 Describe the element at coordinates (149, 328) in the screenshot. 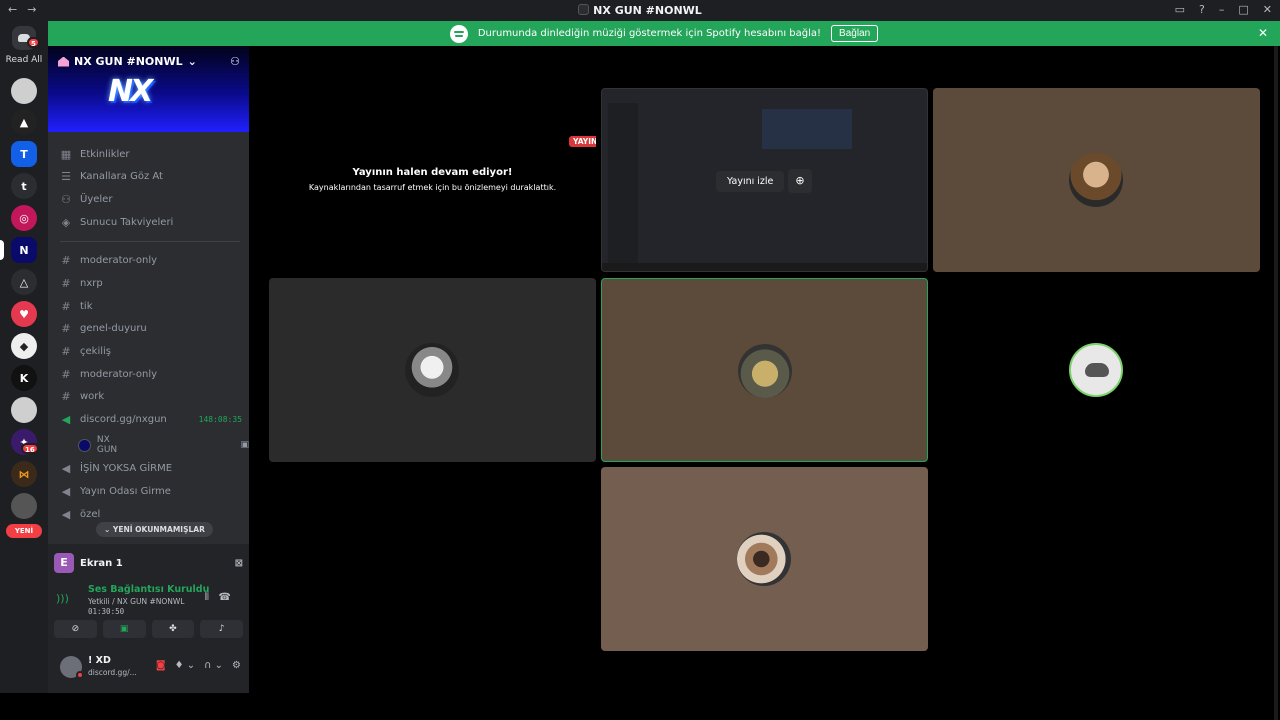

I see `channel-genel-duyuru: # genel-duyuru` at that location.